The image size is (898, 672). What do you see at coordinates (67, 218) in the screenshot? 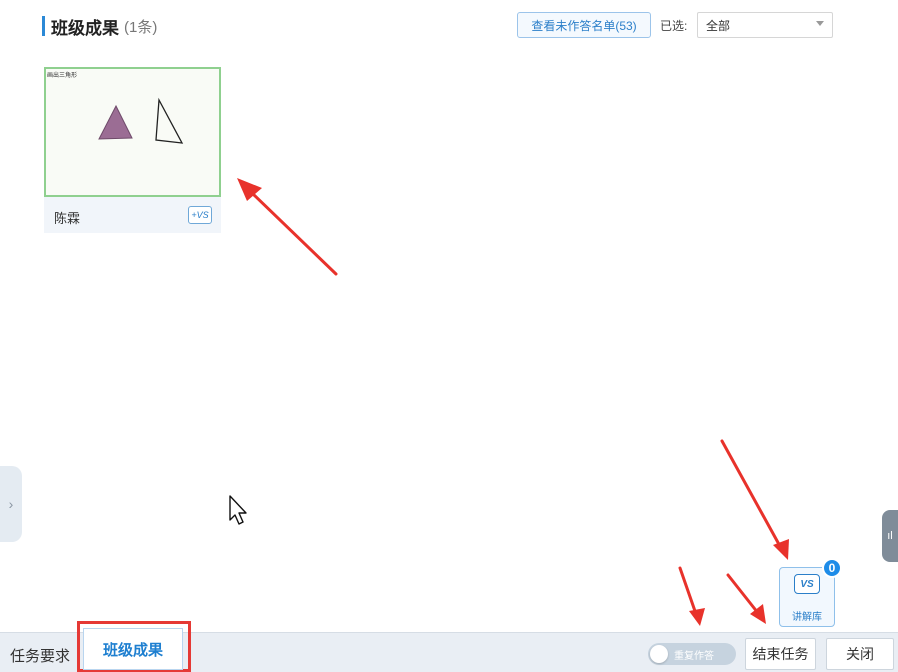
I see `student-name: 陈霖` at bounding box center [67, 218].